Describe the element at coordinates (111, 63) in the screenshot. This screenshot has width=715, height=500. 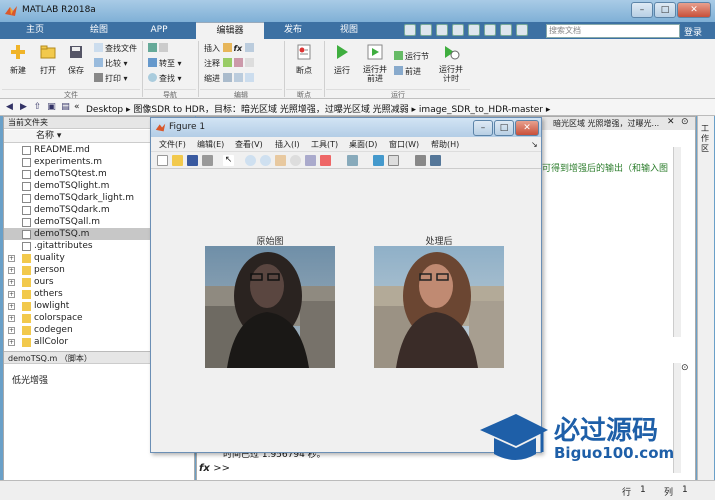
I see `compare-button: 比较 ▾` at that location.